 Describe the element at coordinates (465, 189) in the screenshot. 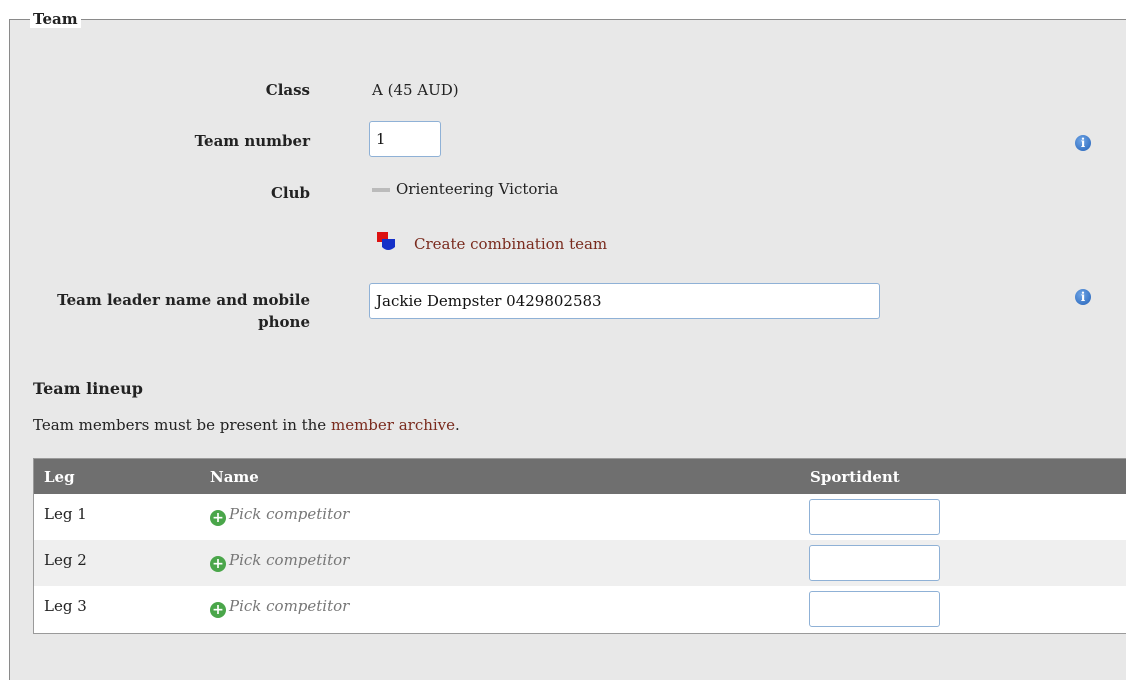

I see `club-value: Orienteering Victoria` at that location.